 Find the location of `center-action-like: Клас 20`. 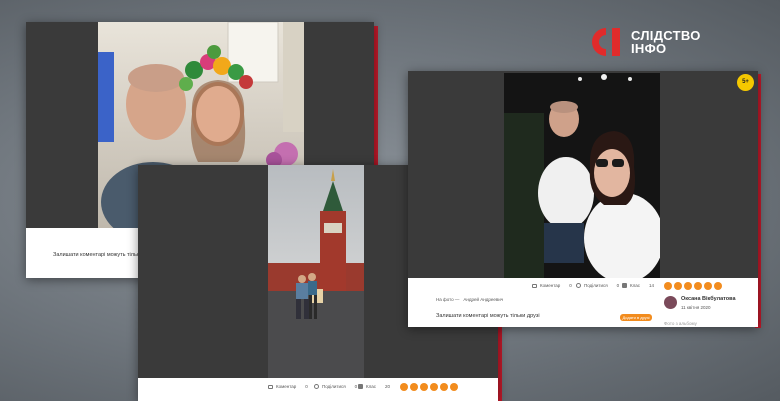

center-action-like: Клас 20 is located at coordinates (374, 386).